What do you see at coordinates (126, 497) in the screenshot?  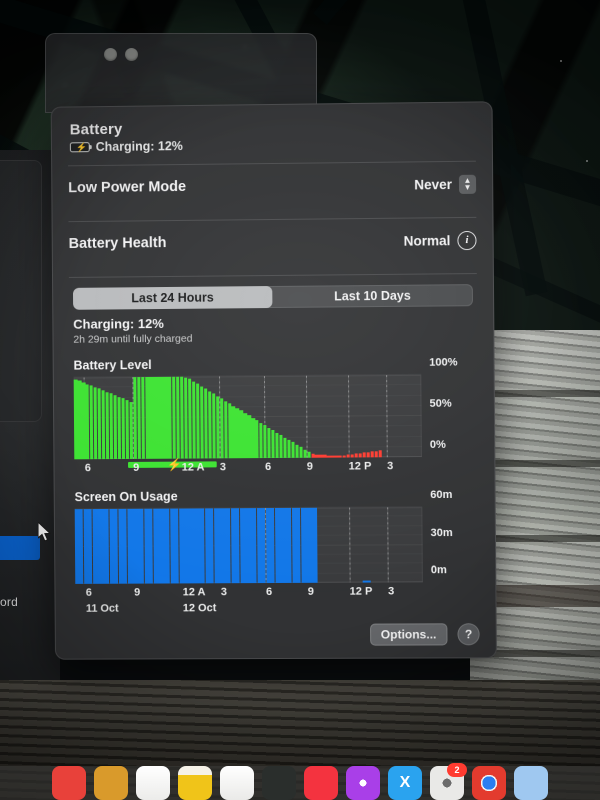 I see `screen-on-usage-chart-title: Screen On Usage` at bounding box center [126, 497].